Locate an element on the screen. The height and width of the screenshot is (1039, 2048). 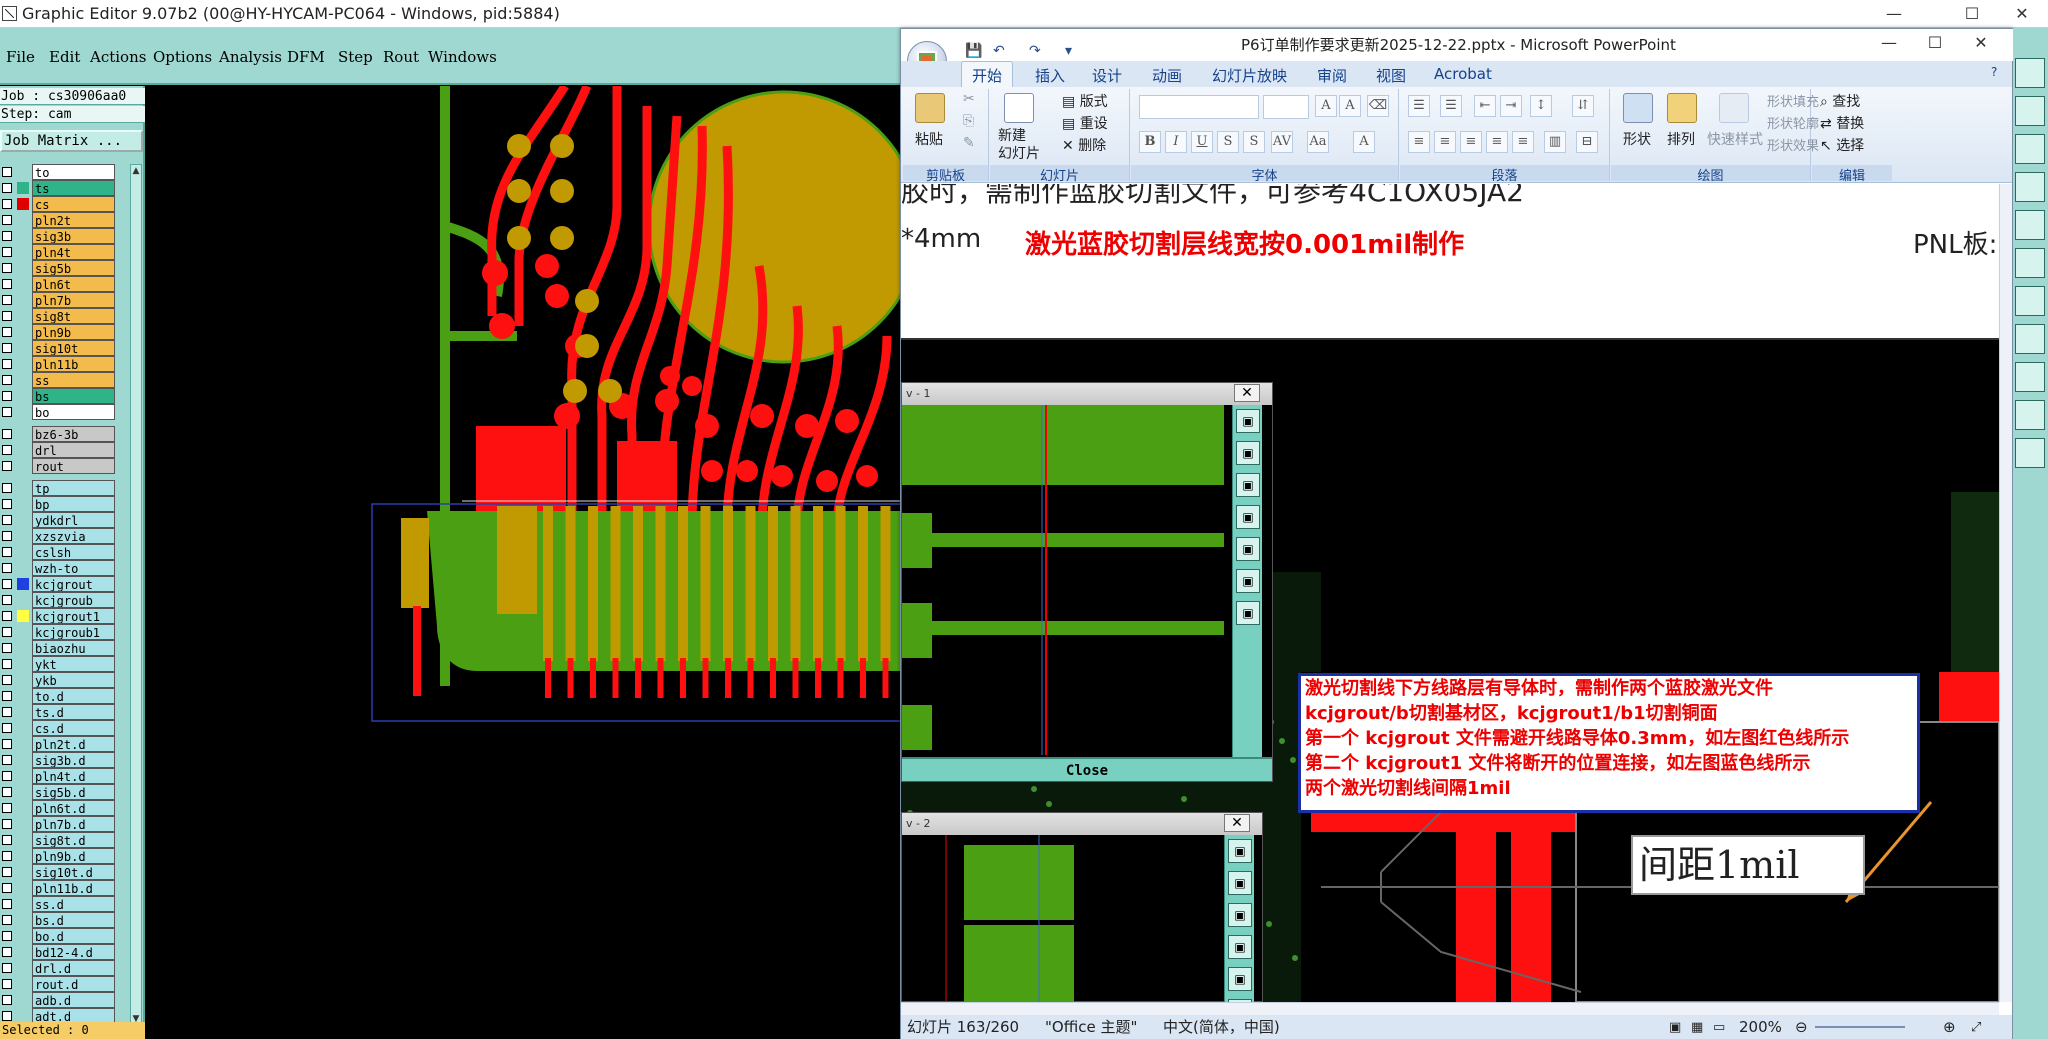
layer-name: pln11b is located at coordinates (73, 364).